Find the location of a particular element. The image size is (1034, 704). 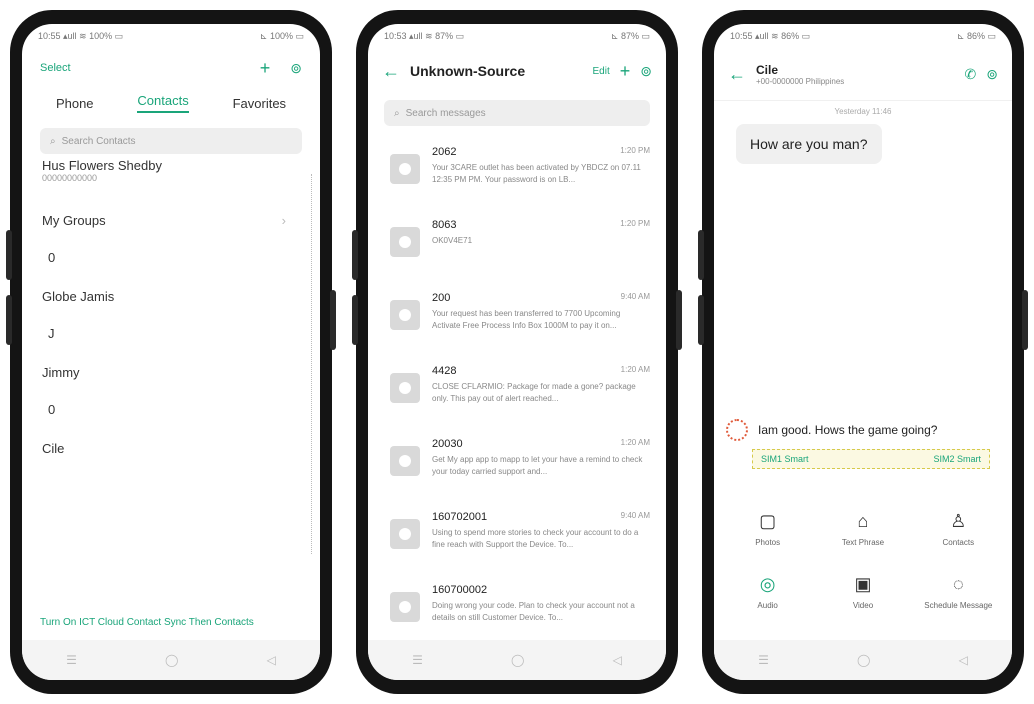

attach-schedule-message: ◌ Schedule Message is located at coordinates (958, 592).